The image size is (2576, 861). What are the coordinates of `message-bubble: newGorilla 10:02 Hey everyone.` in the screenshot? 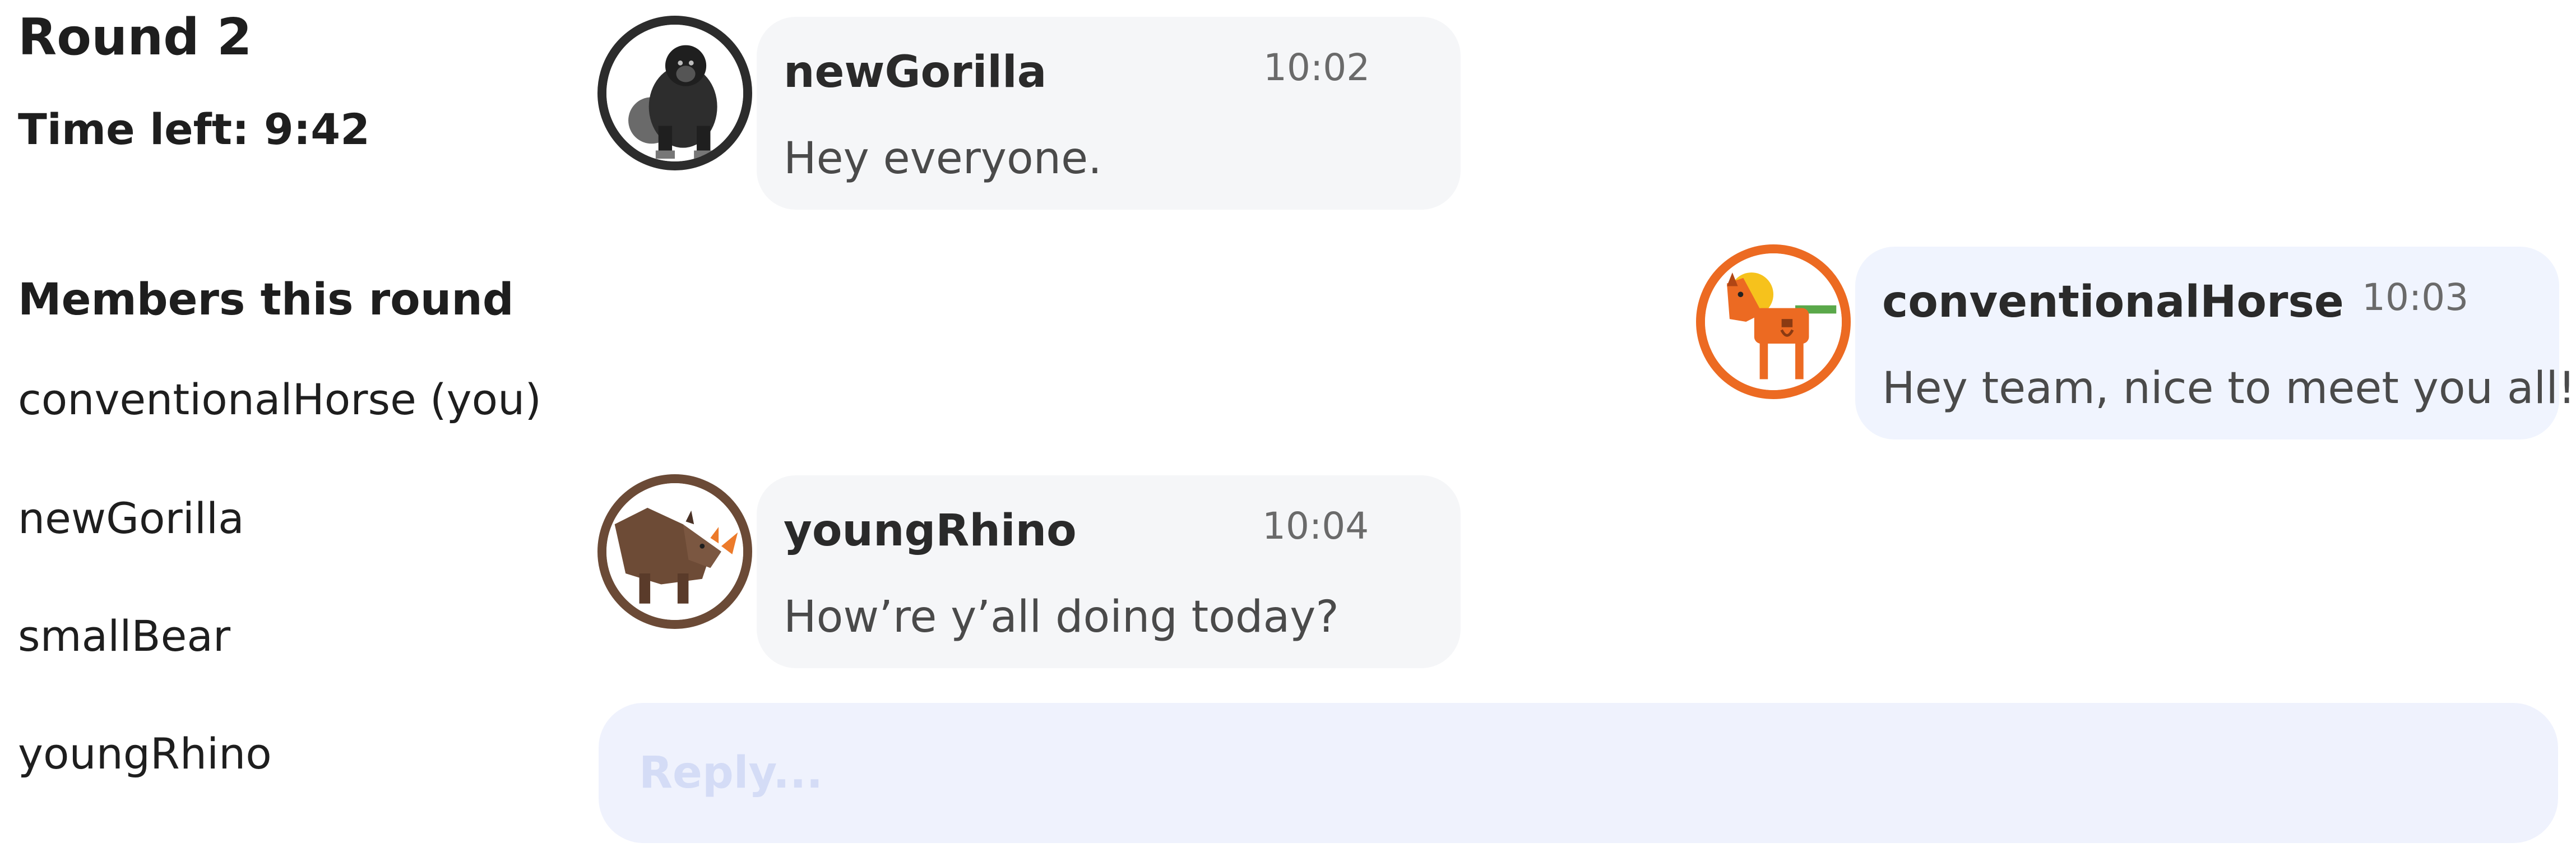 It's located at (1109, 114).